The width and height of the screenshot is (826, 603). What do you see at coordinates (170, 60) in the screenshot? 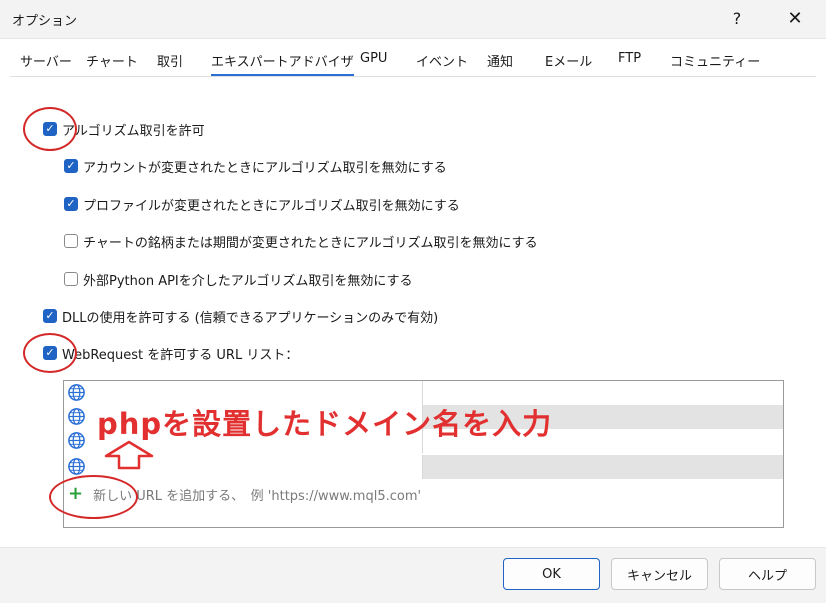
I see `tab-trade: 取引` at bounding box center [170, 60].